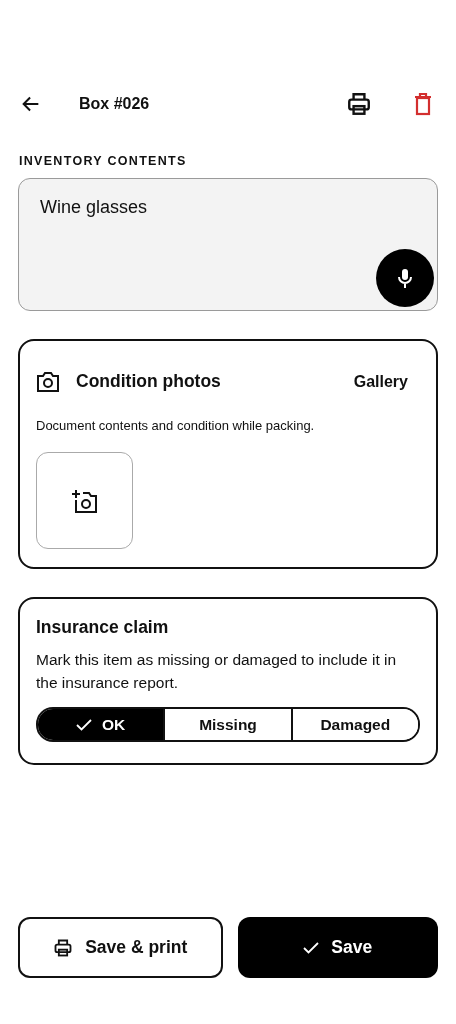  Describe the element at coordinates (101, 724) in the screenshot. I see `status-option: OK` at that location.